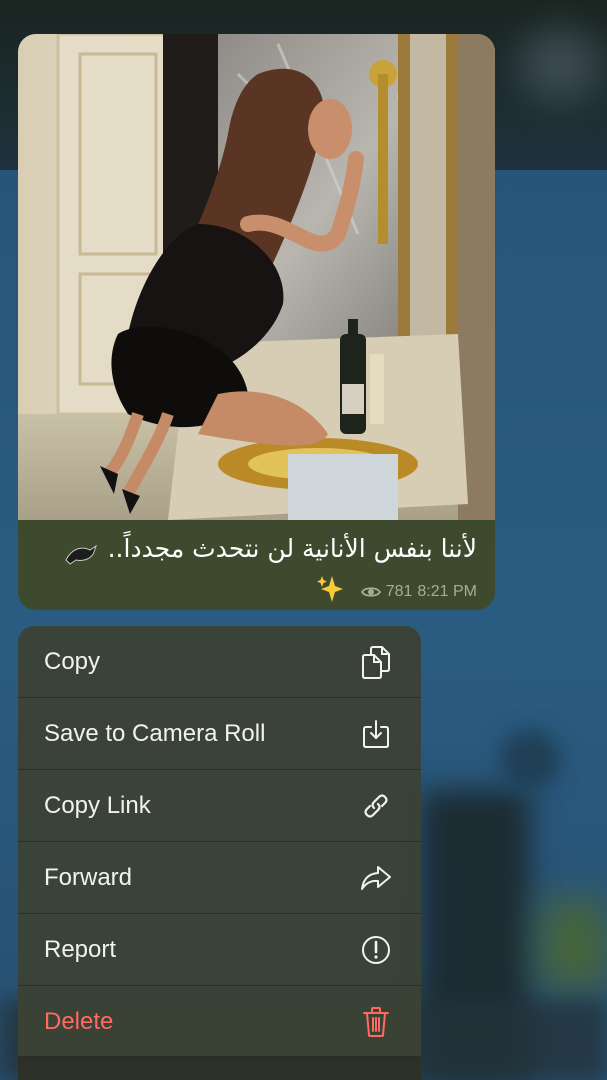  I want to click on save-download-icon, so click(376, 734).